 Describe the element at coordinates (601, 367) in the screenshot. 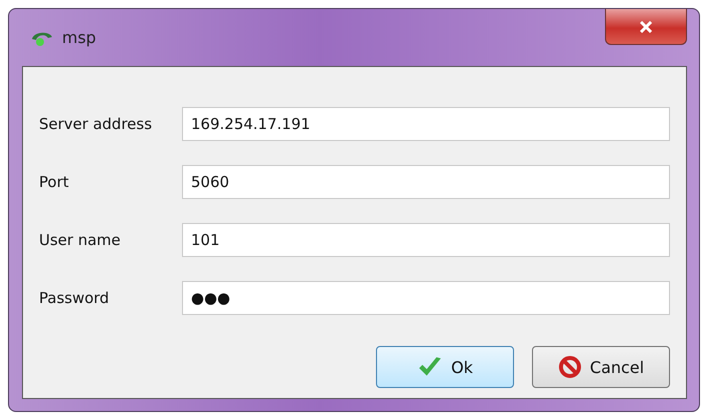

I see `cancel-button: Cancel` at that location.